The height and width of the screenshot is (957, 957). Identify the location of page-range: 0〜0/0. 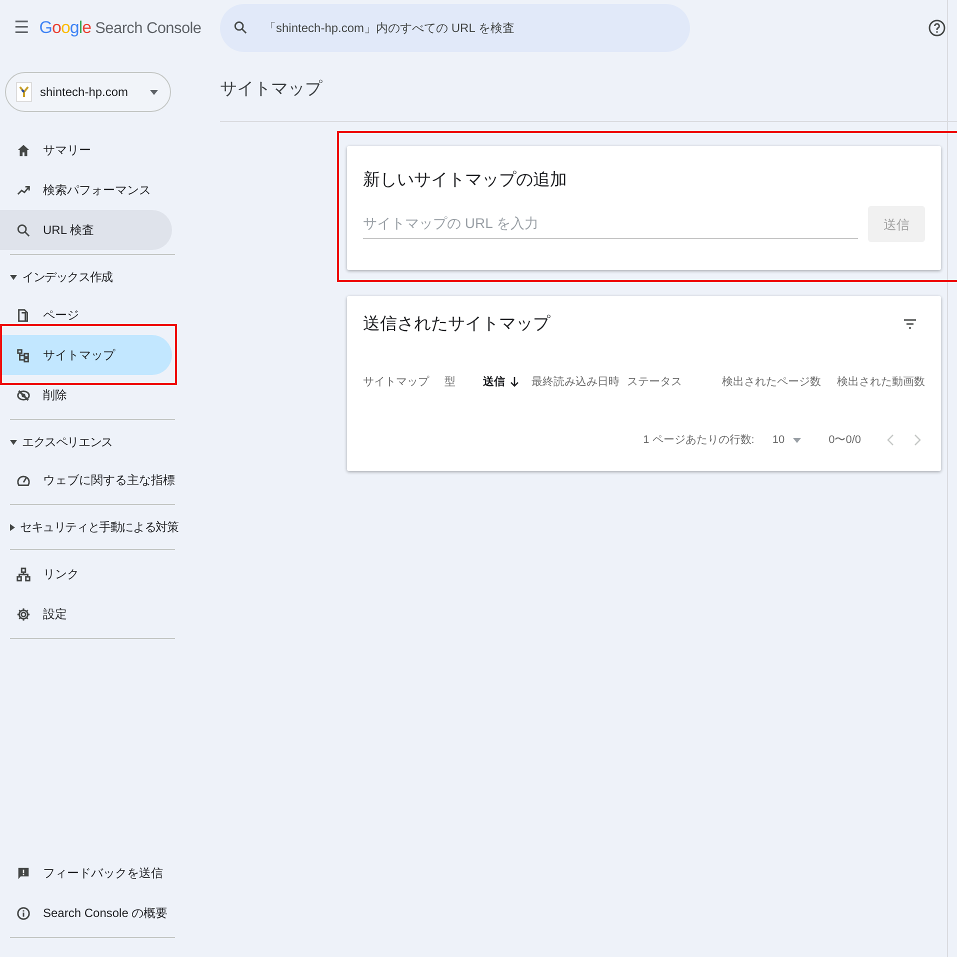
(844, 440).